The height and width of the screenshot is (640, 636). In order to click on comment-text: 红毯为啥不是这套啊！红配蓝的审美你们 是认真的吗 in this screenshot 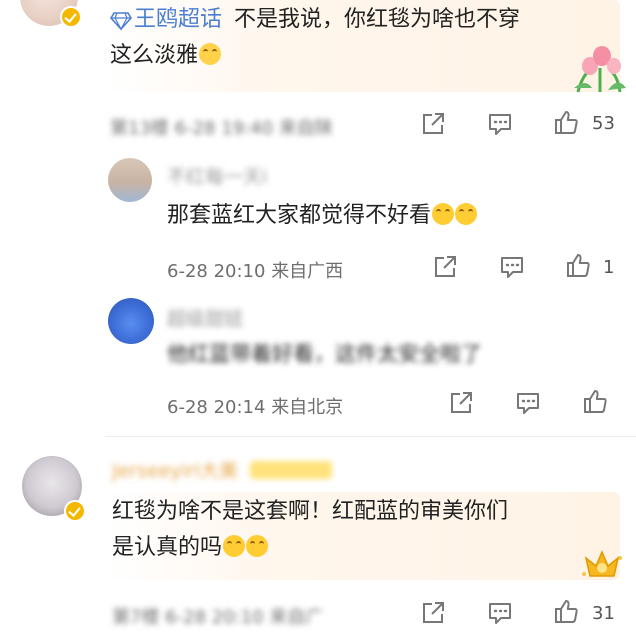, I will do `click(310, 529)`.